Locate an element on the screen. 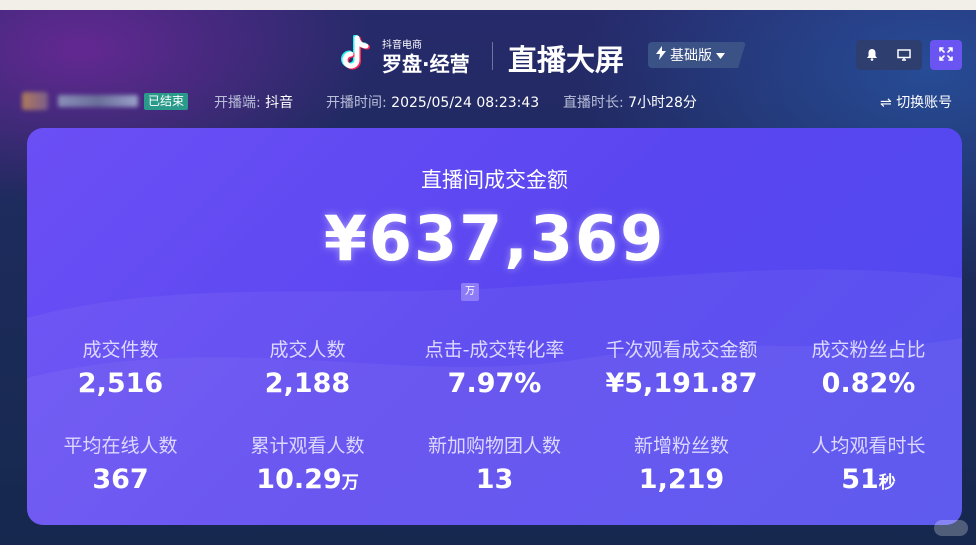  metric-number: 7.97% is located at coordinates (494, 383).